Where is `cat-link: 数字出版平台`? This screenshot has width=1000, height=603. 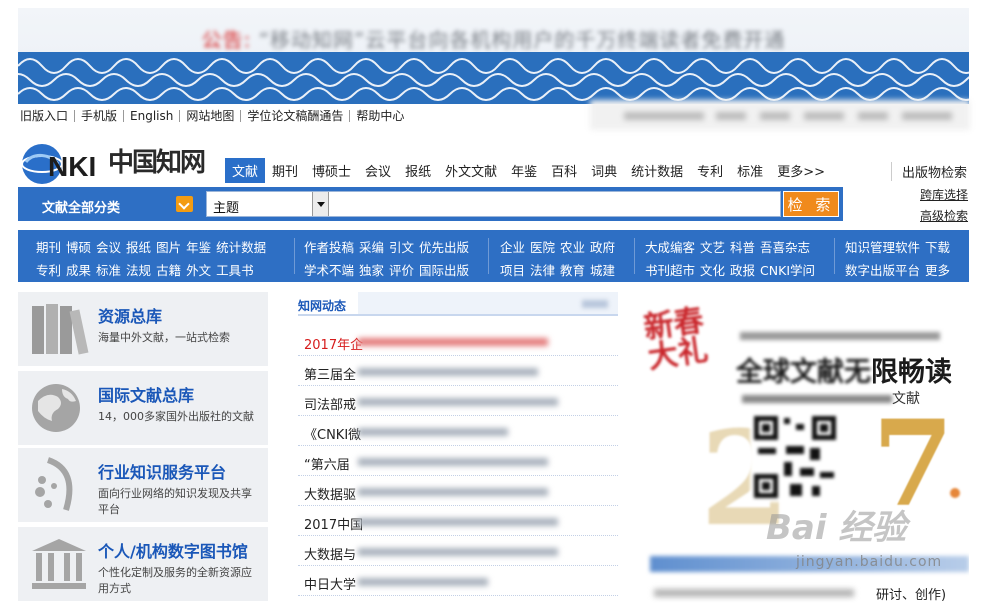
cat-link: 数字出版平台 is located at coordinates (882, 270).